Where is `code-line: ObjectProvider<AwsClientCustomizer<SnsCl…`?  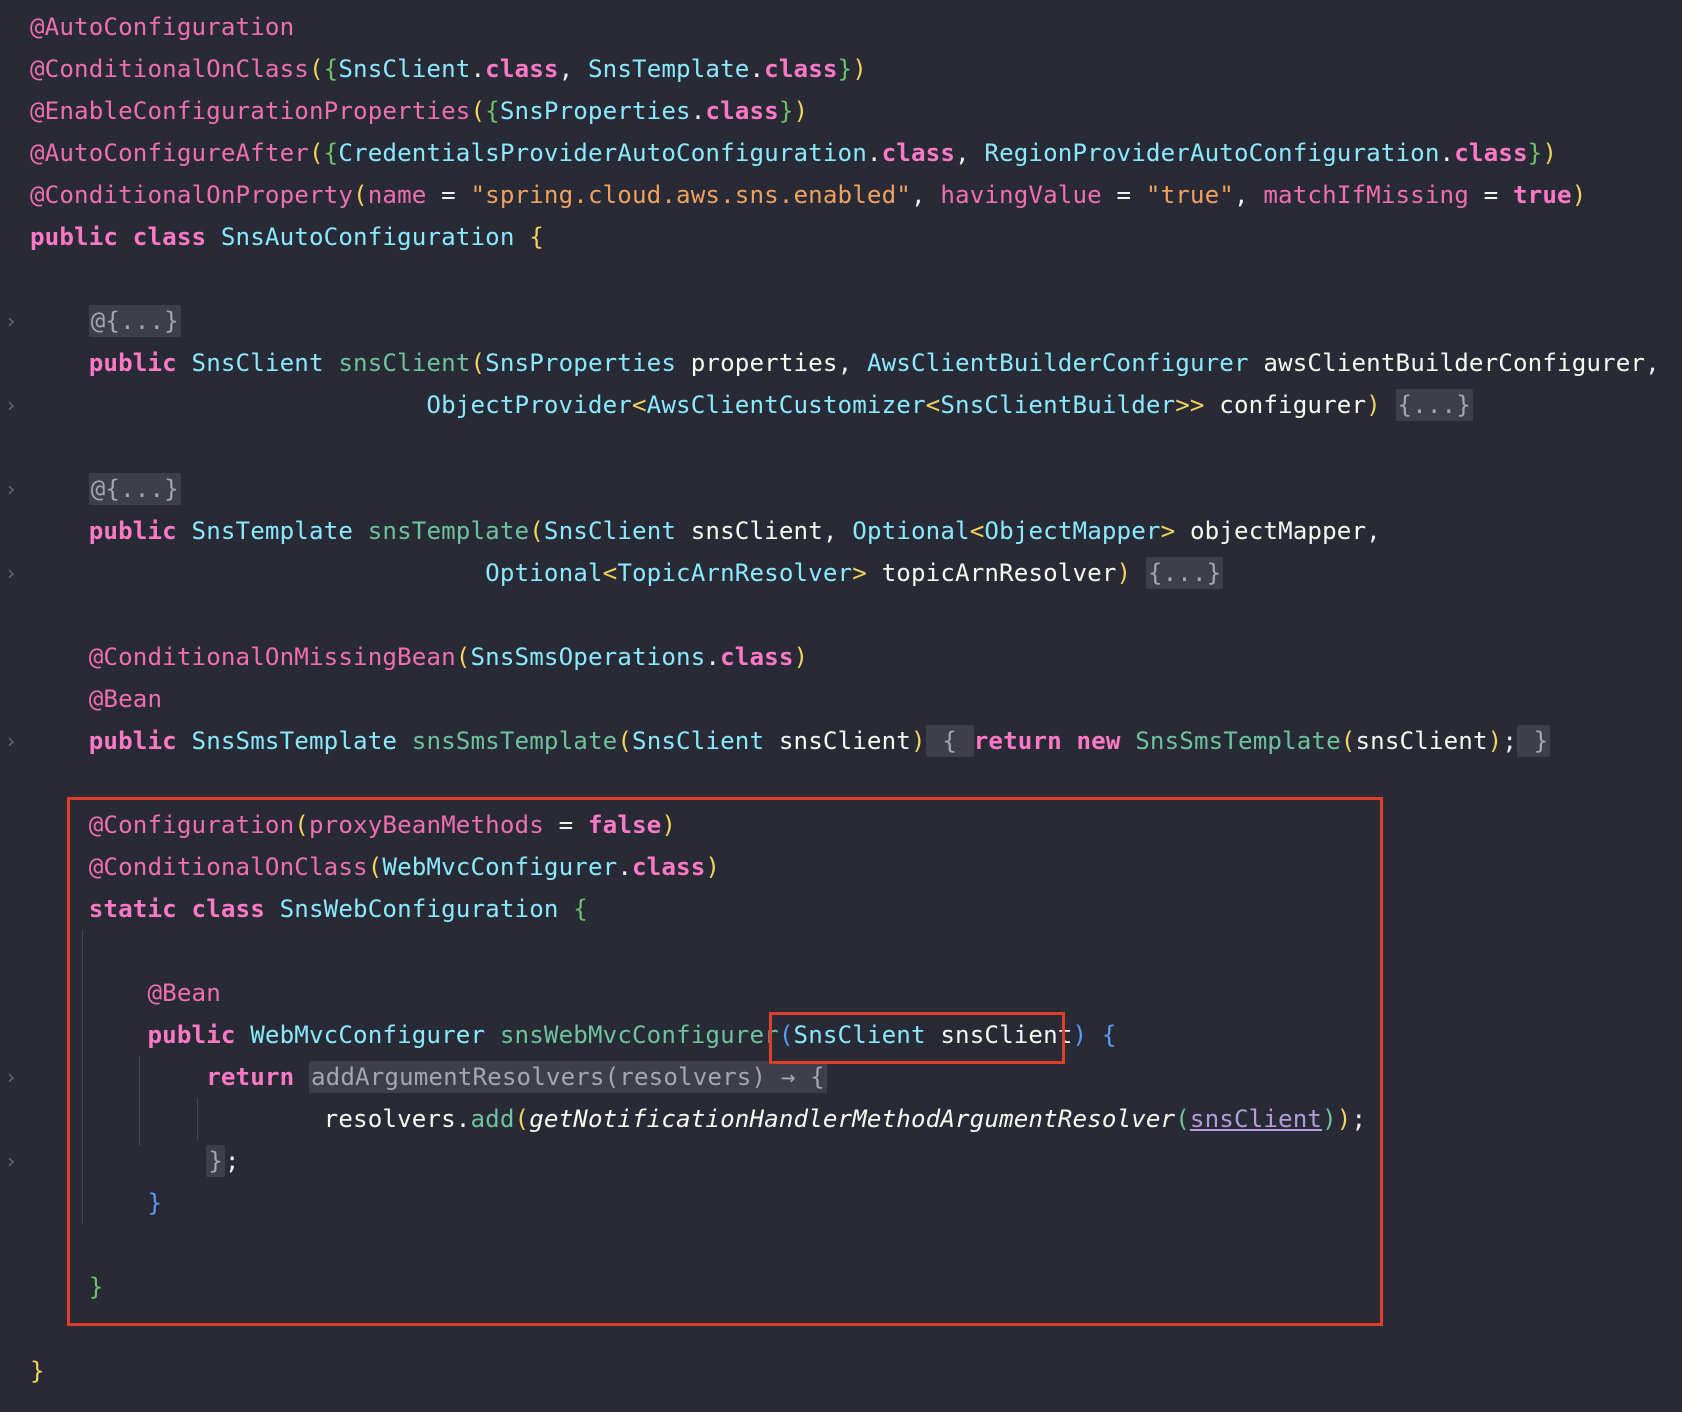
code-line: ObjectProvider<AwsClientCustomizer<SnsCl… is located at coordinates (751, 405).